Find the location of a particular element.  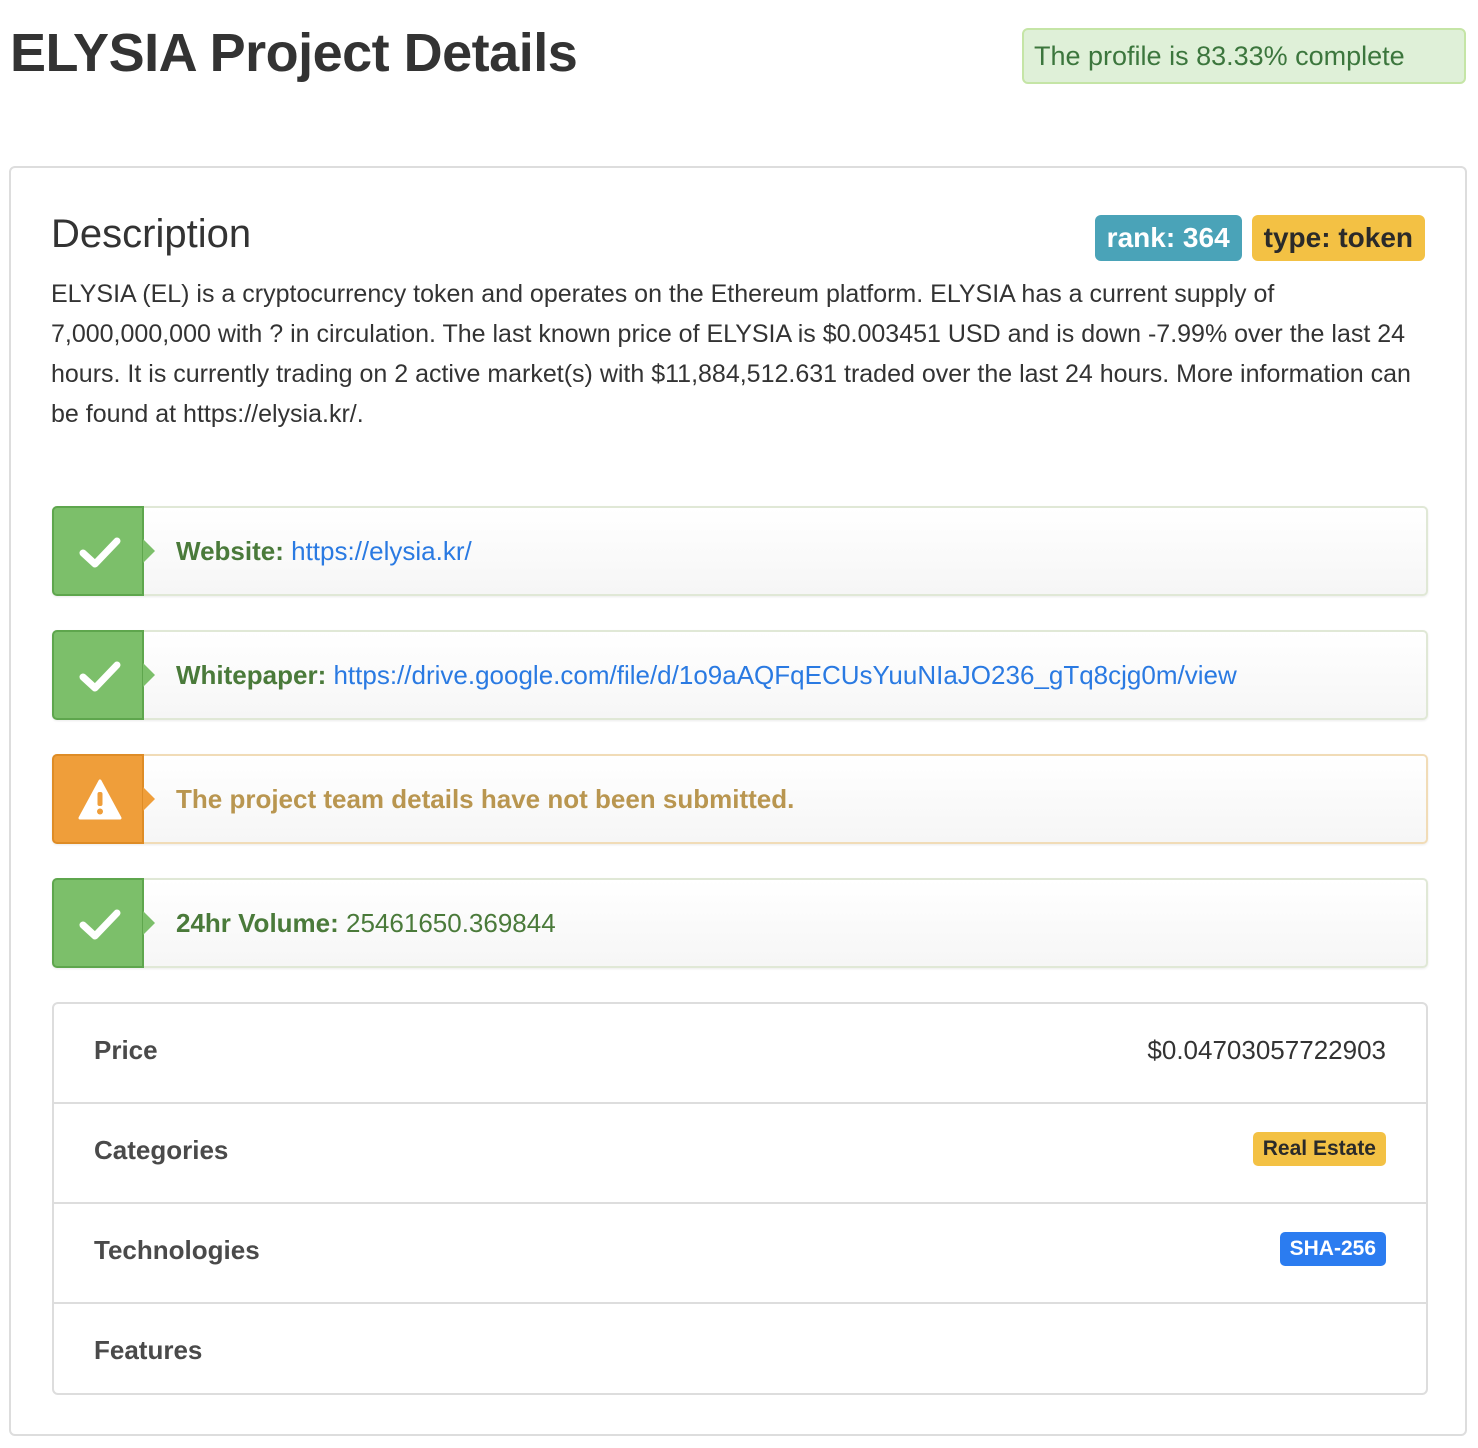

warning-icon is located at coordinates (103, 799).